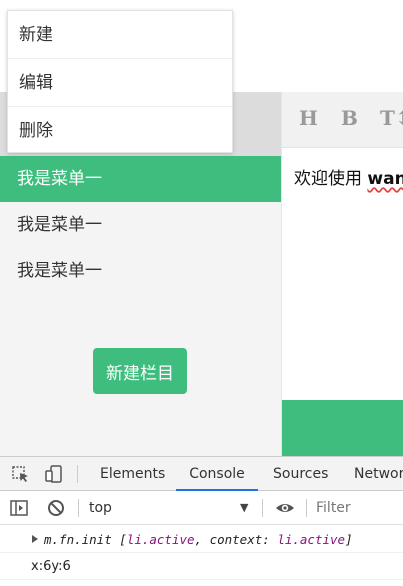  What do you see at coordinates (385, 179) in the screenshot?
I see `editor-text-bold: wan` at bounding box center [385, 179].